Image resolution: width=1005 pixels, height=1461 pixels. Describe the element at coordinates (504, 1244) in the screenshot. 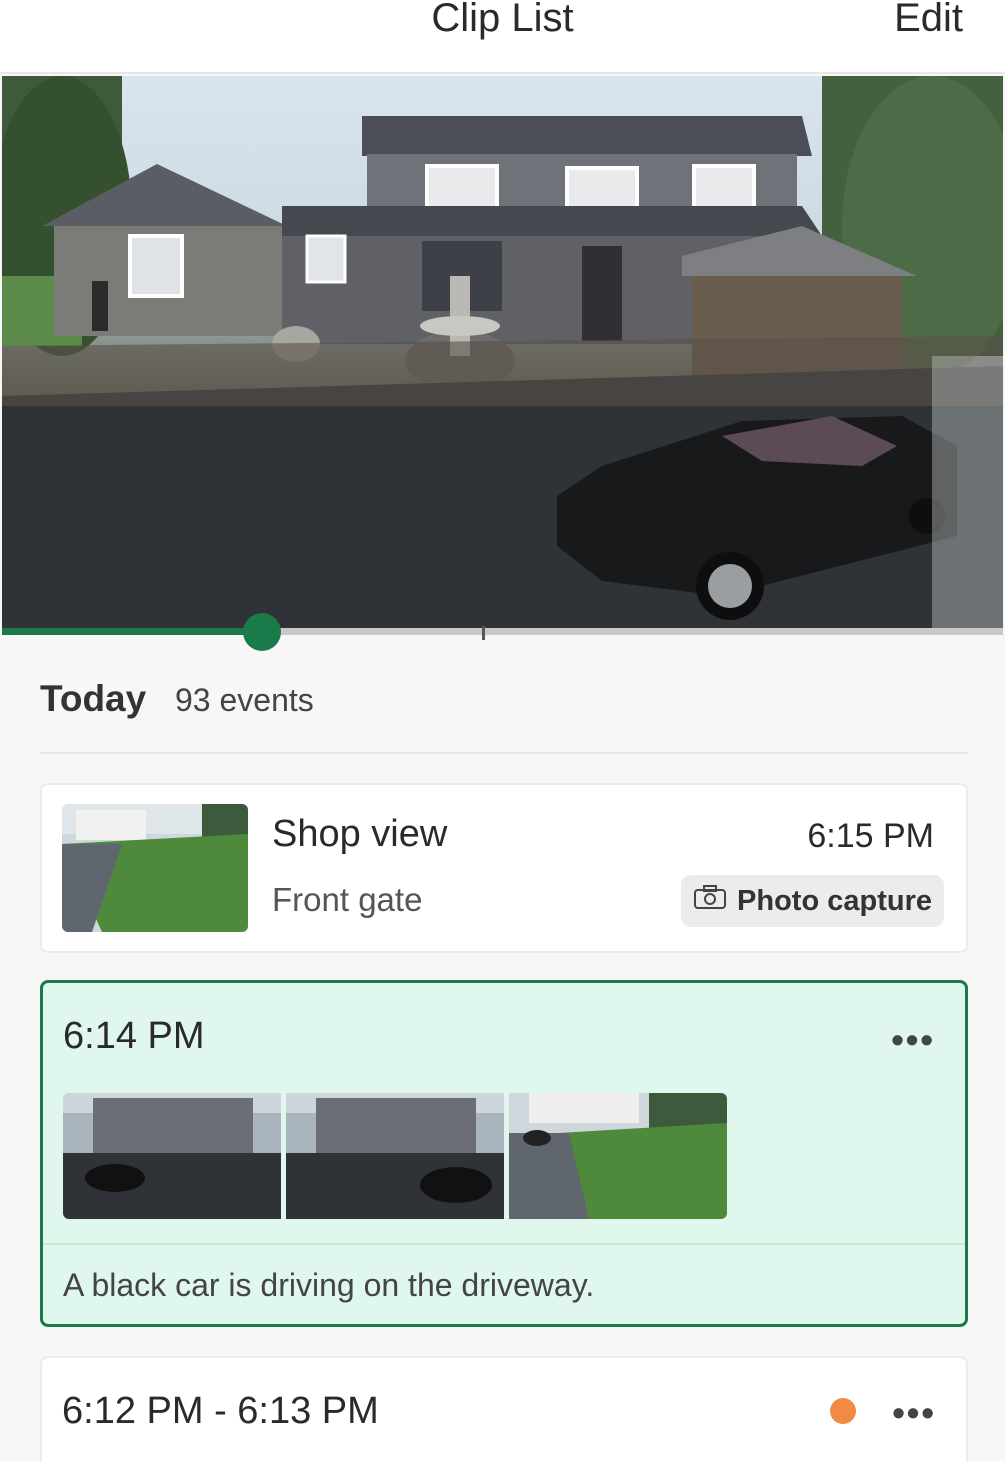

I see `card-divider` at that location.